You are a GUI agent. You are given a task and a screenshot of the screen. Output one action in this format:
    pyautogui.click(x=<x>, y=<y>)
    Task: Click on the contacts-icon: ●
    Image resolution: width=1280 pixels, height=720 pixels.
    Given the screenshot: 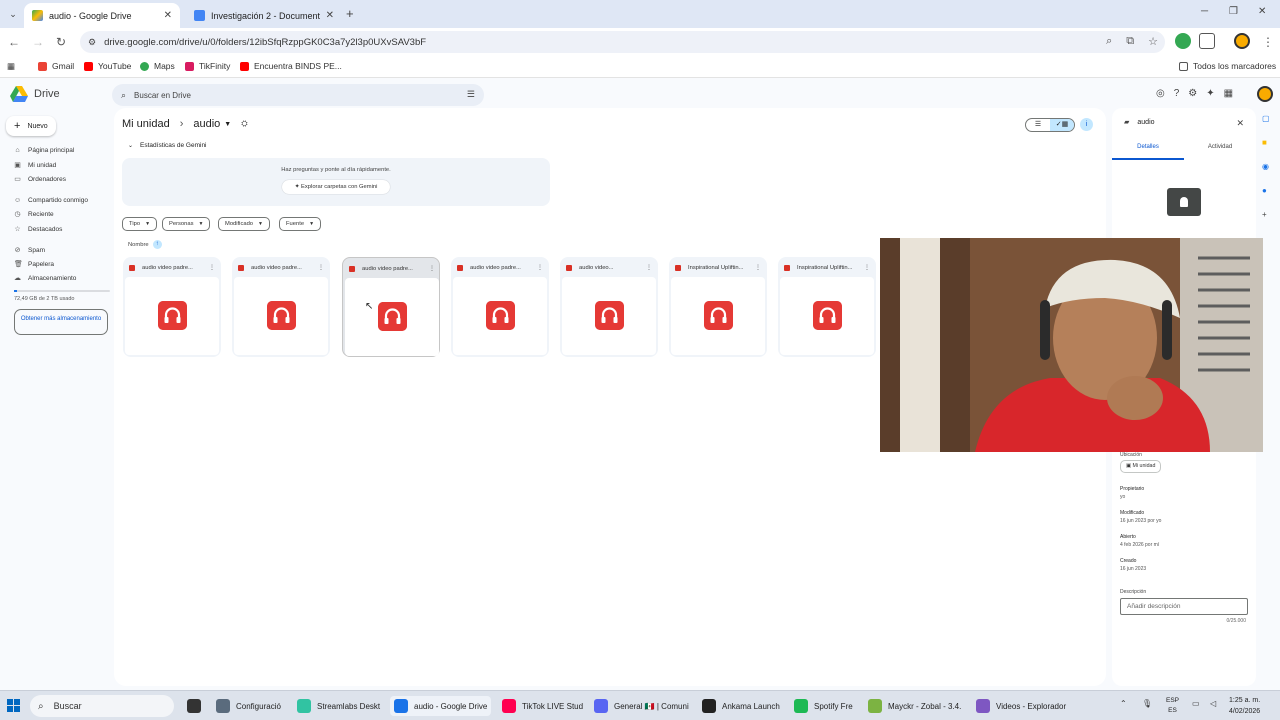 What is the action you would take?
    pyautogui.click(x=1268, y=198)
    